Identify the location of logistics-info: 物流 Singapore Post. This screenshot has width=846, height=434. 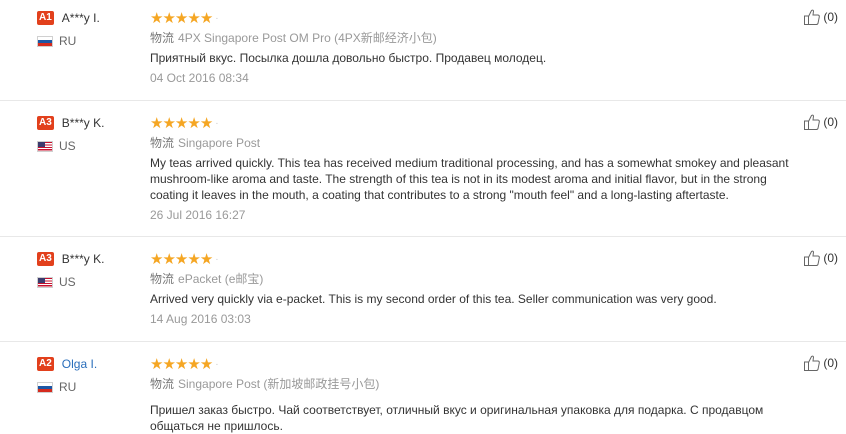
(475, 143).